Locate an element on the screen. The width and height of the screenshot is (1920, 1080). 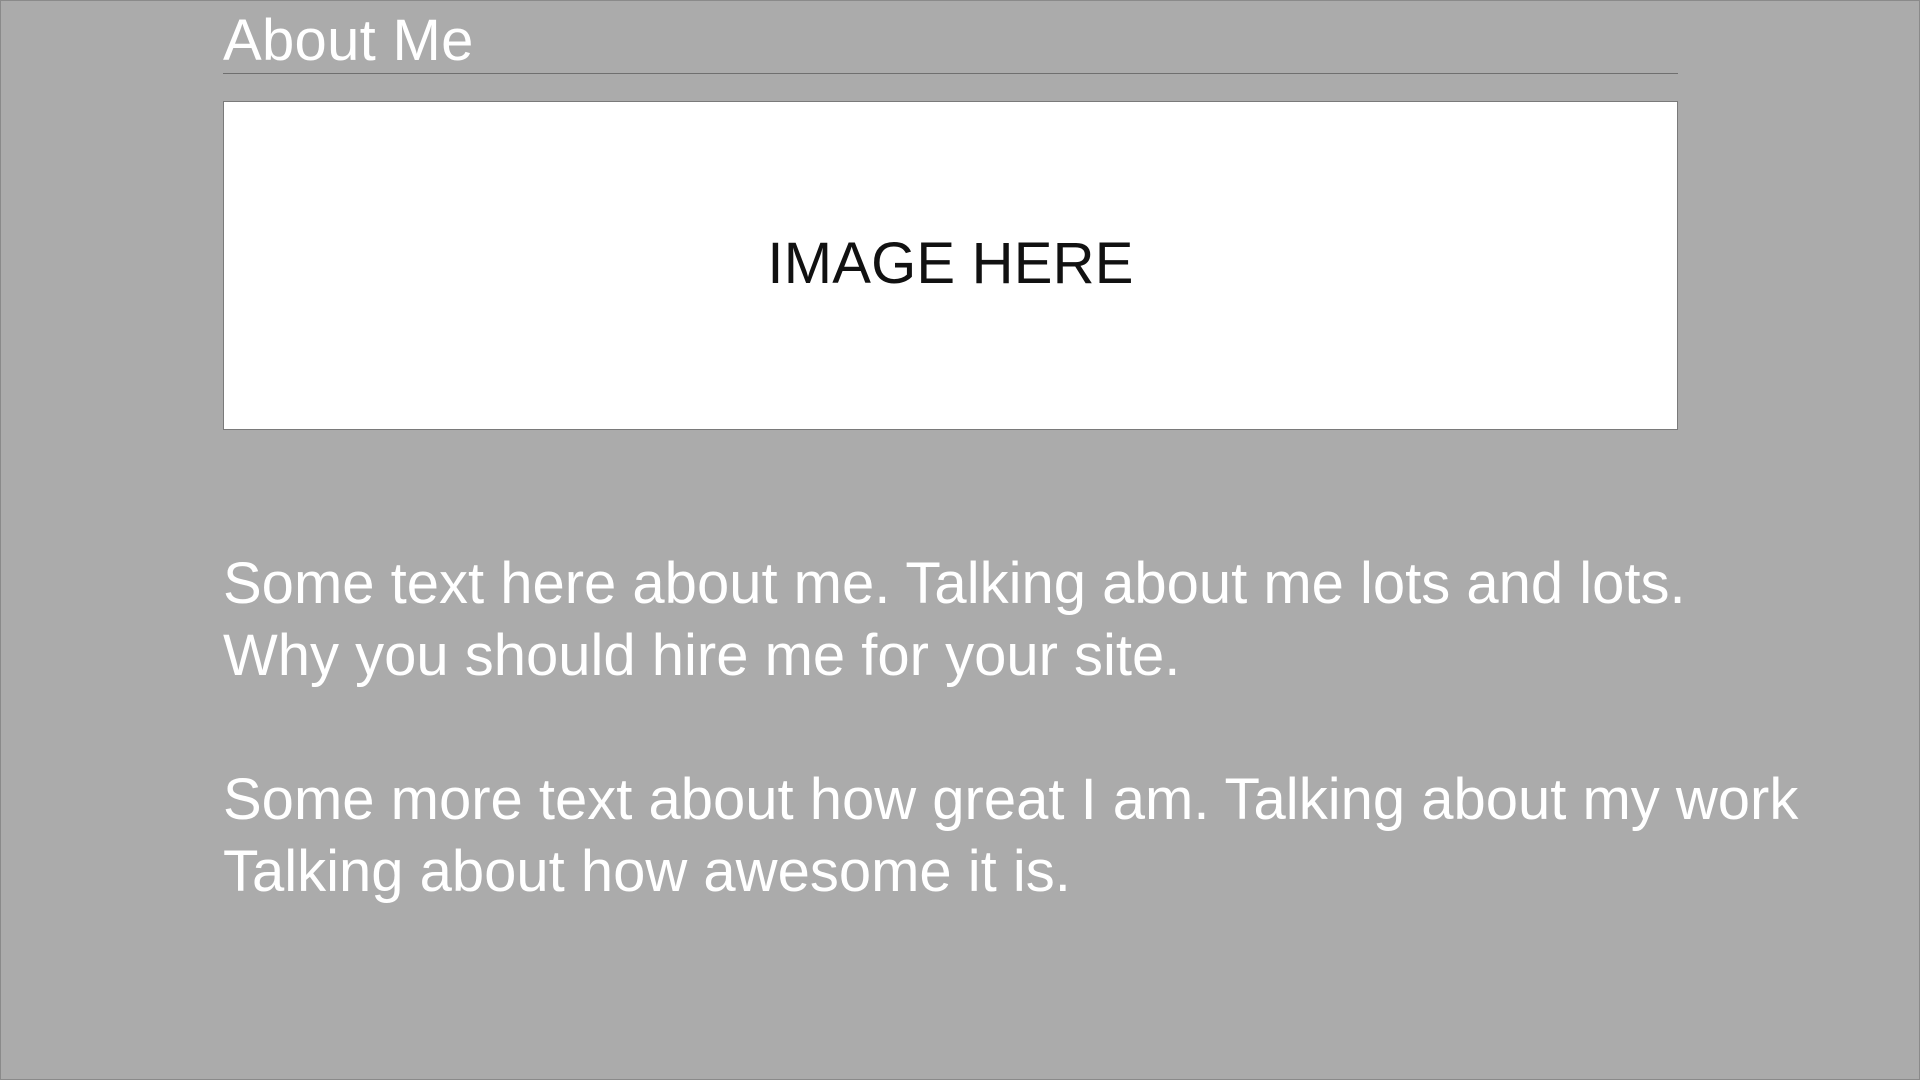
page-title: About Me is located at coordinates (348, 40).